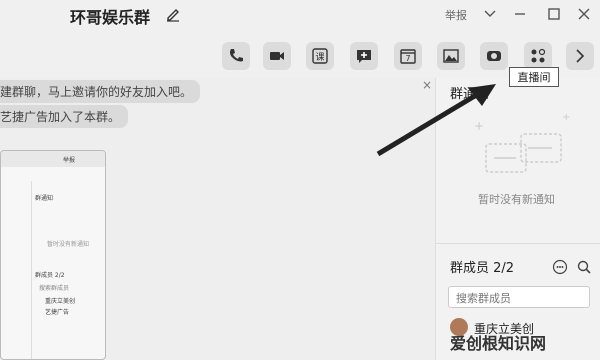 This screenshot has height=360, width=600. I want to click on members-title: 群成员 2/2, so click(482, 268).